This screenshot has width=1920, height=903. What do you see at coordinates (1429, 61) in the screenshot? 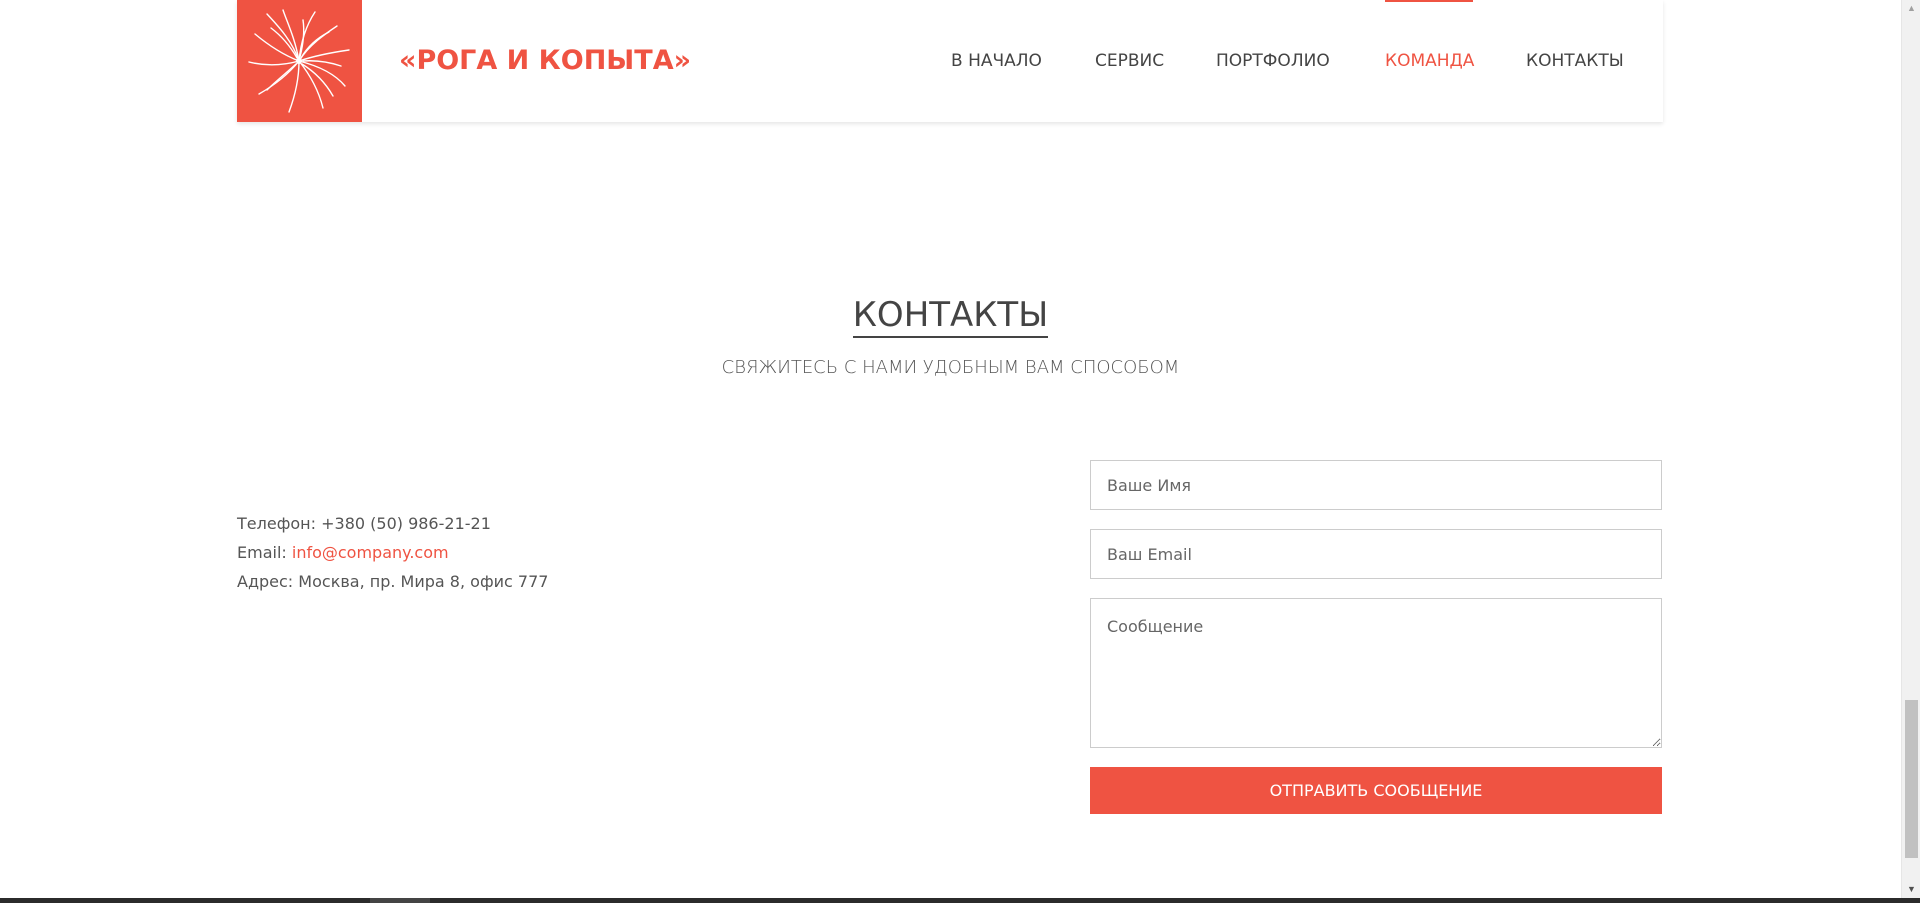
I see `nav-item-team: КОМАНДА` at bounding box center [1429, 61].